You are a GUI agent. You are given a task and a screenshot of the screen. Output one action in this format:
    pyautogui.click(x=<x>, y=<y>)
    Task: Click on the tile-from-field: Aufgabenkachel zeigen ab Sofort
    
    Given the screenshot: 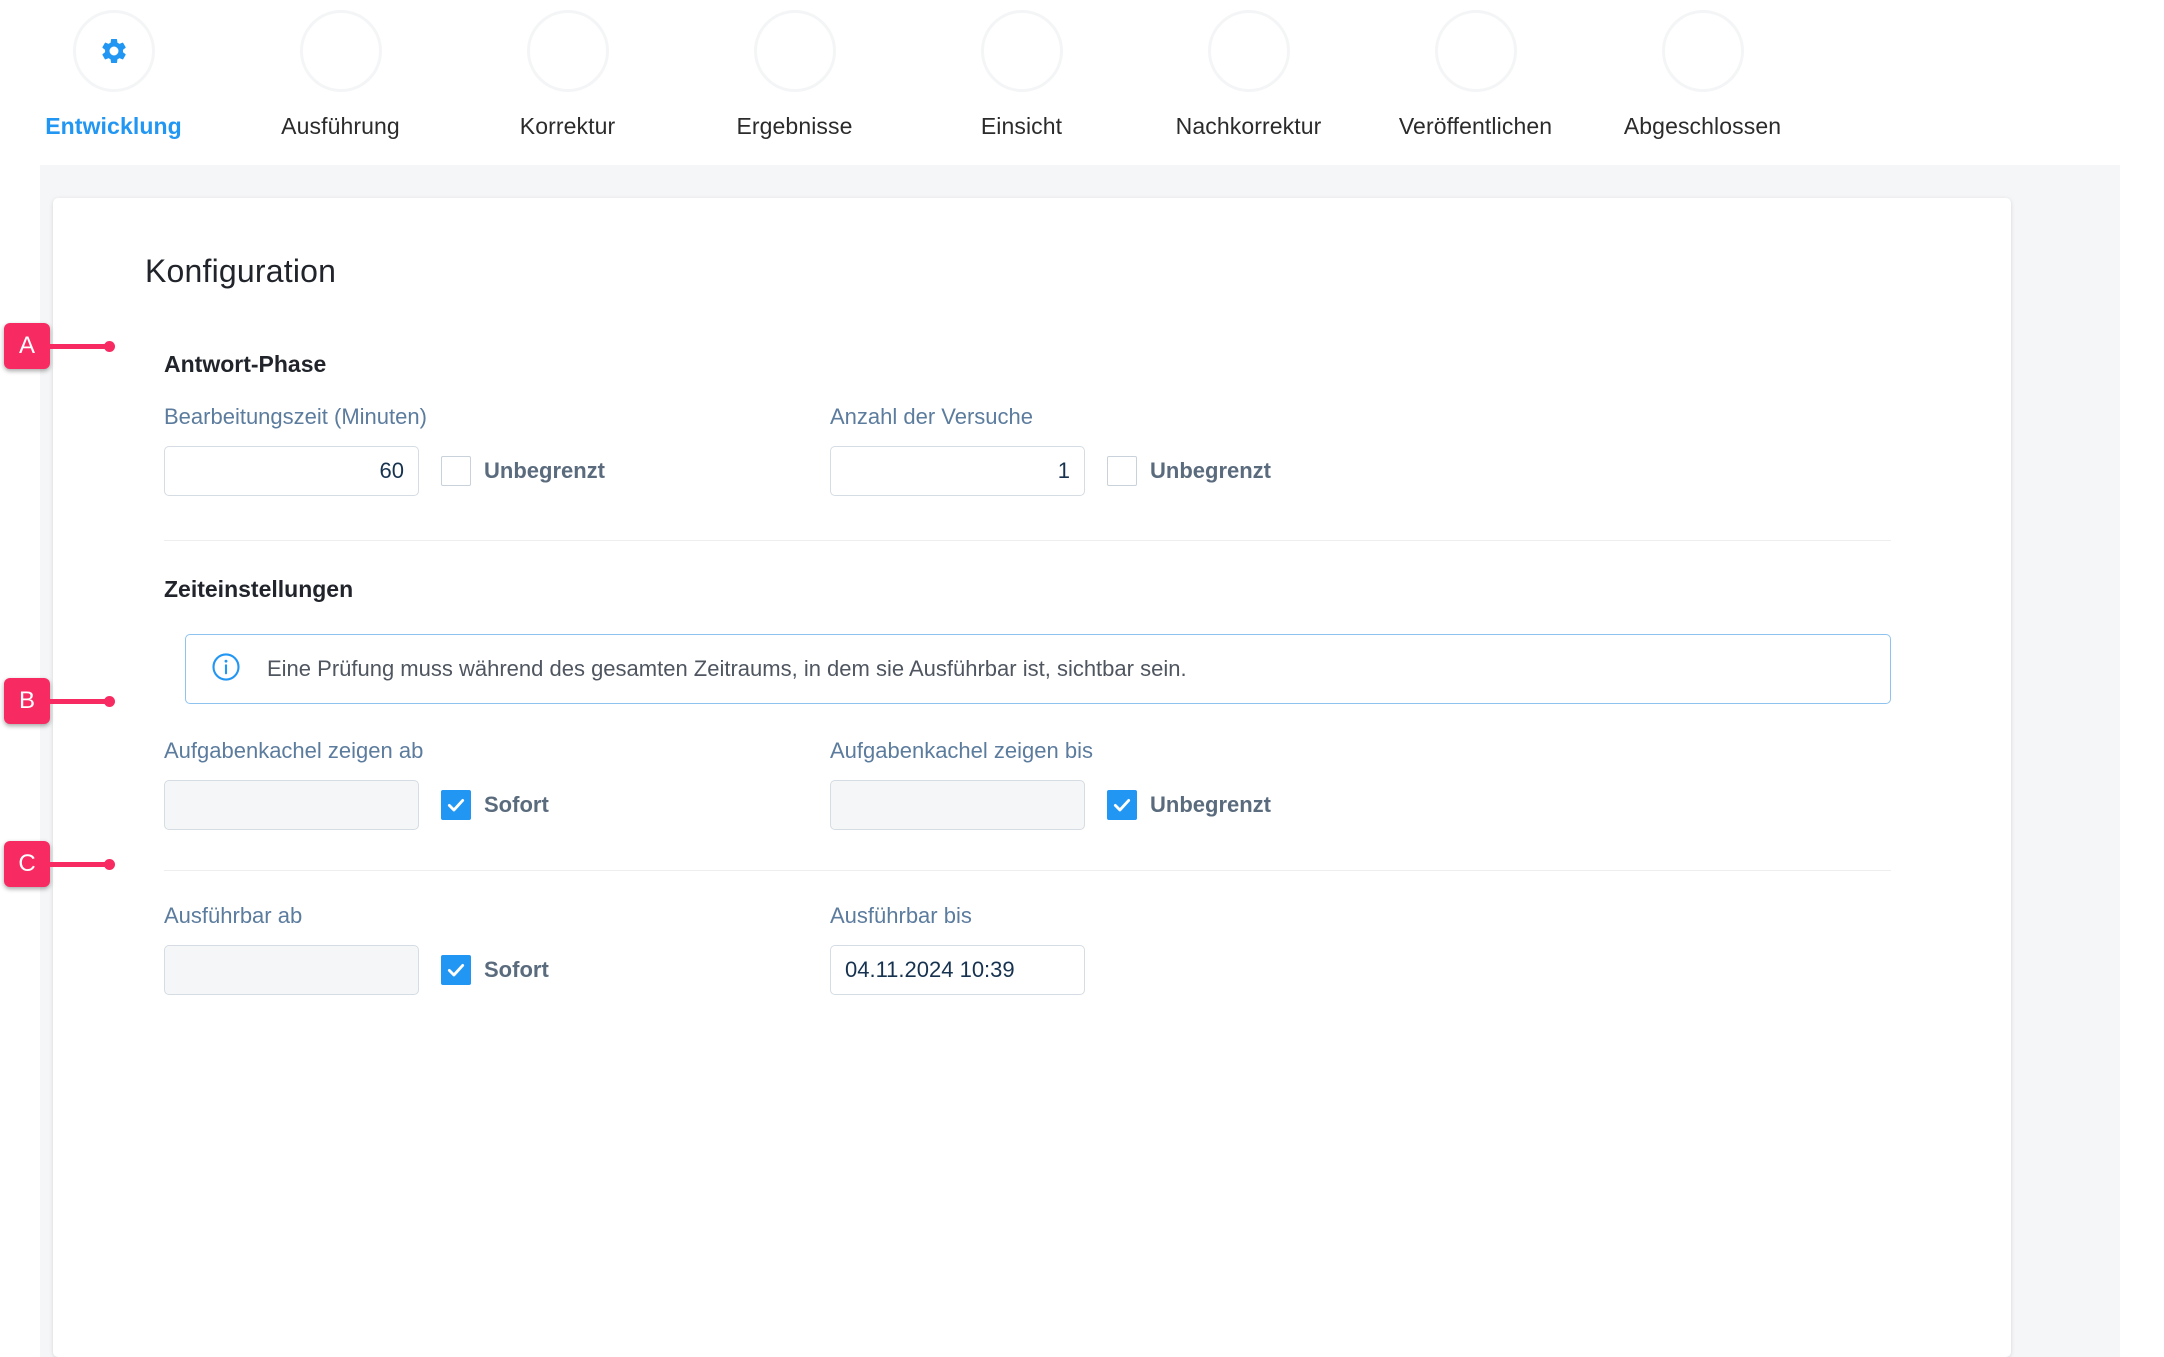 What is the action you would take?
    pyautogui.click(x=497, y=784)
    